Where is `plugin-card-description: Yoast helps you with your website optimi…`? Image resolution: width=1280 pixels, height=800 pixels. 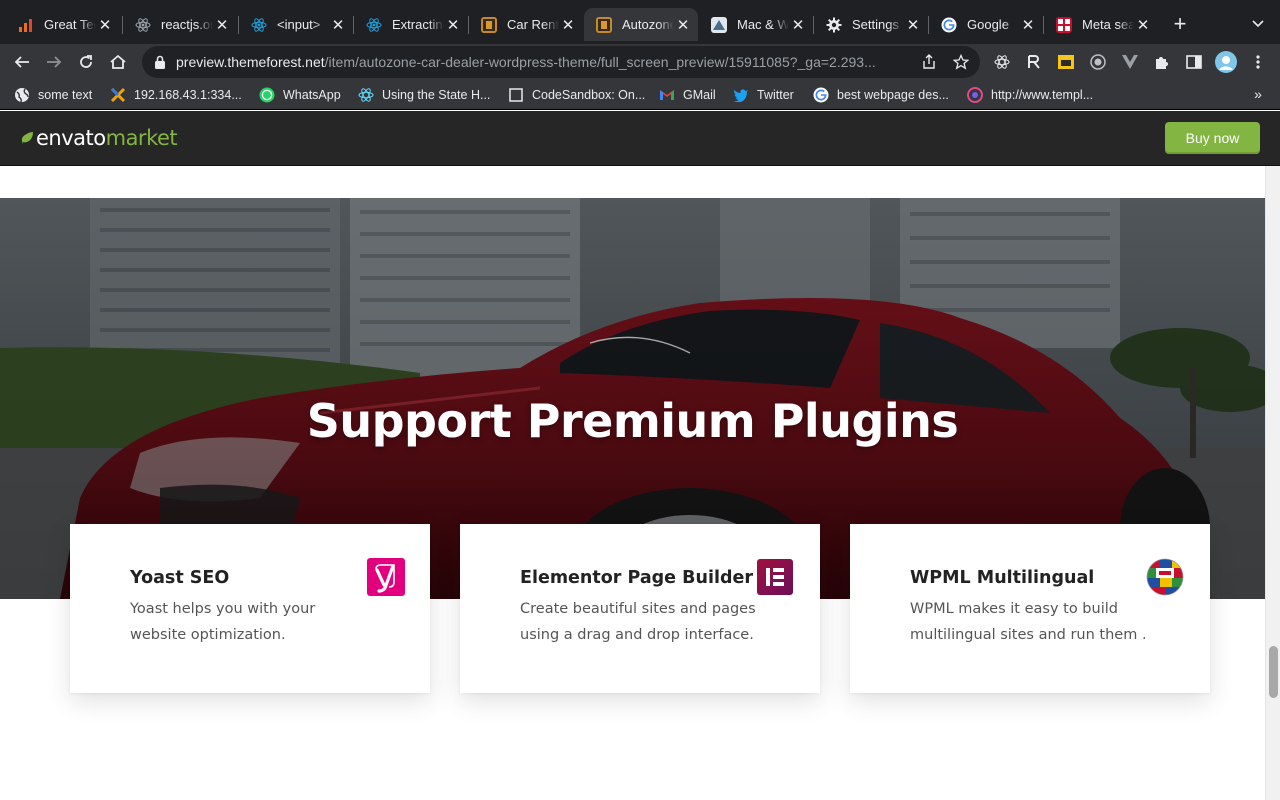 plugin-card-description: Yoast helps you with your website optimi… is located at coordinates (223, 622).